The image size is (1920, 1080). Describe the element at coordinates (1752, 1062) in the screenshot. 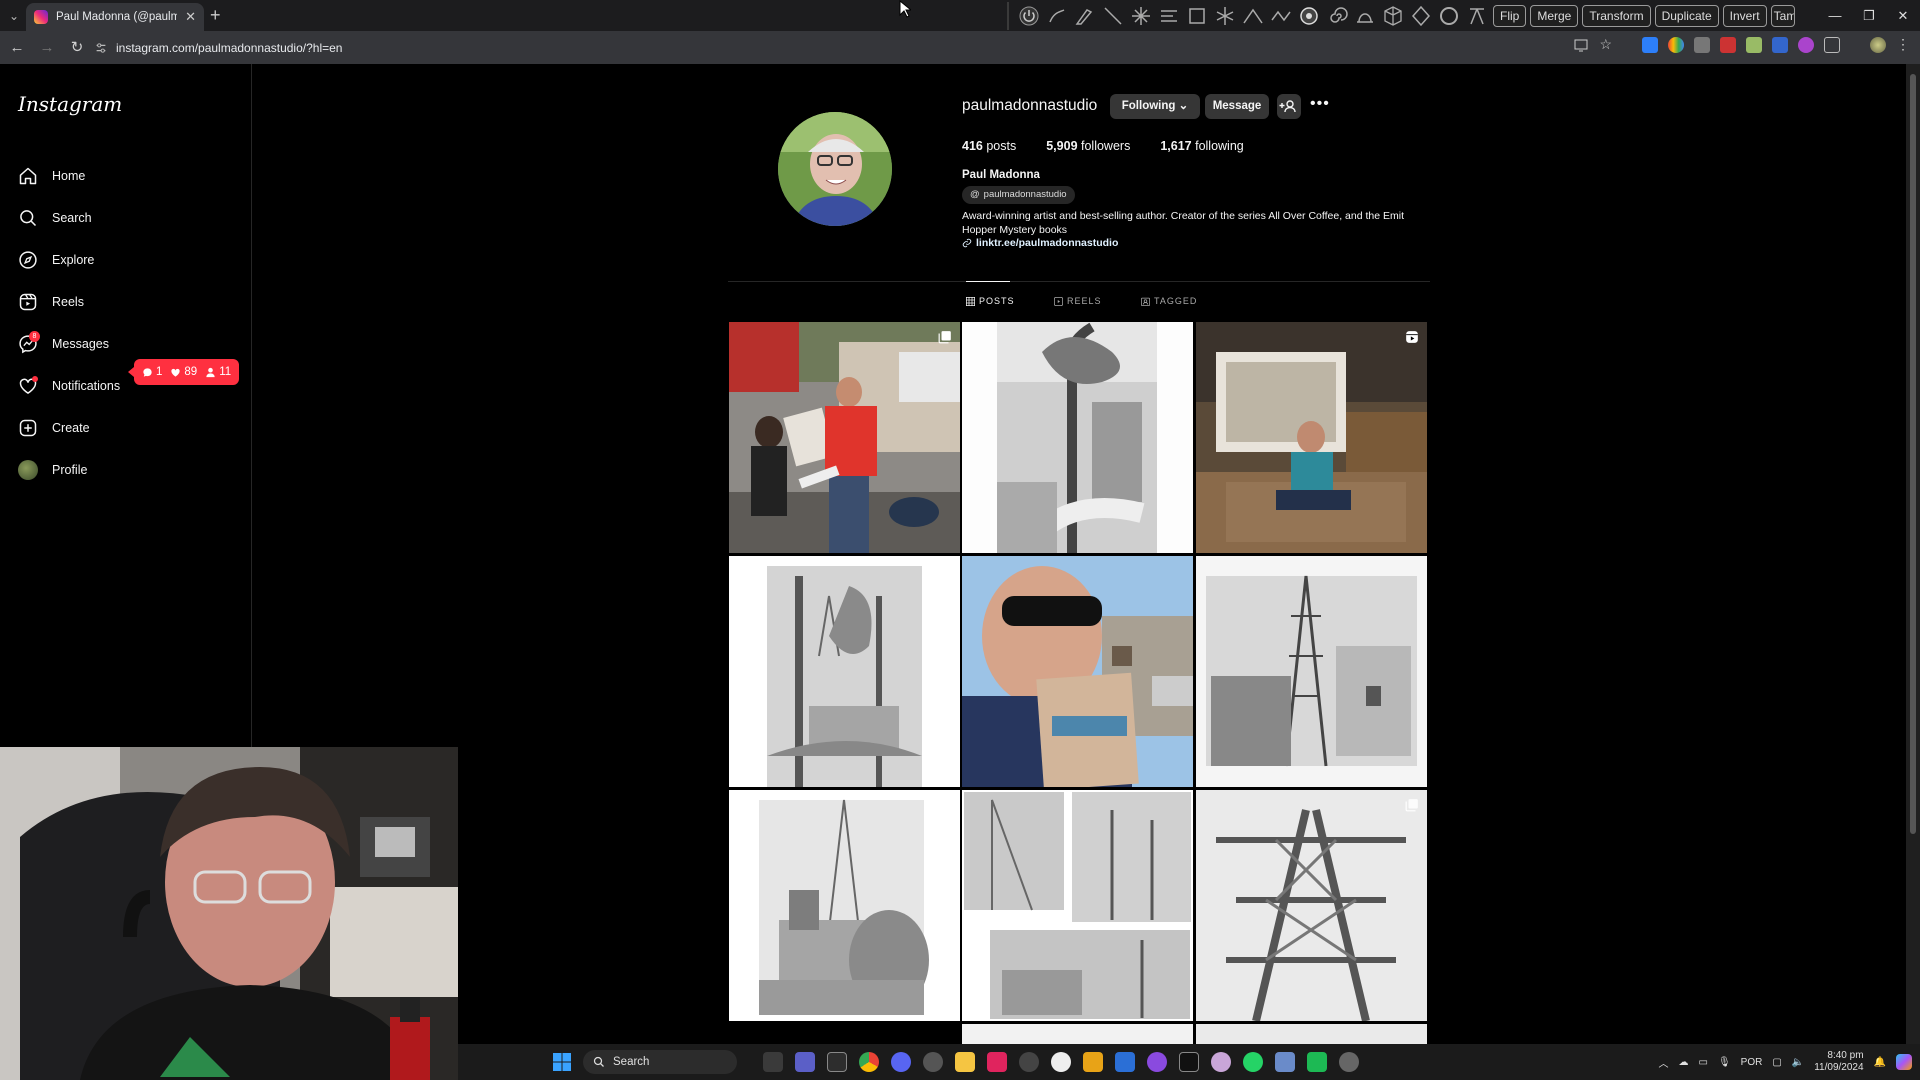

I see `language-indicator: POR` at that location.